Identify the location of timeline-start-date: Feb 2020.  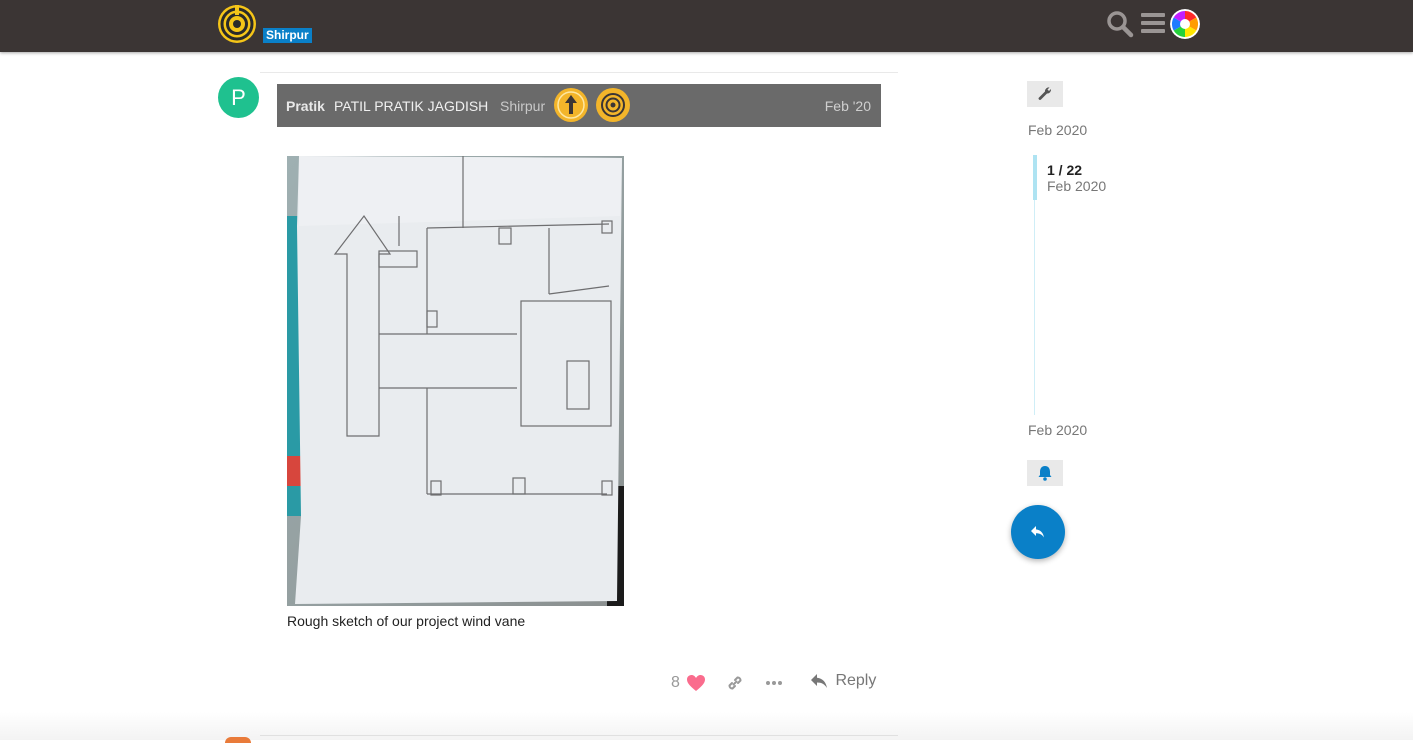
(1057, 130).